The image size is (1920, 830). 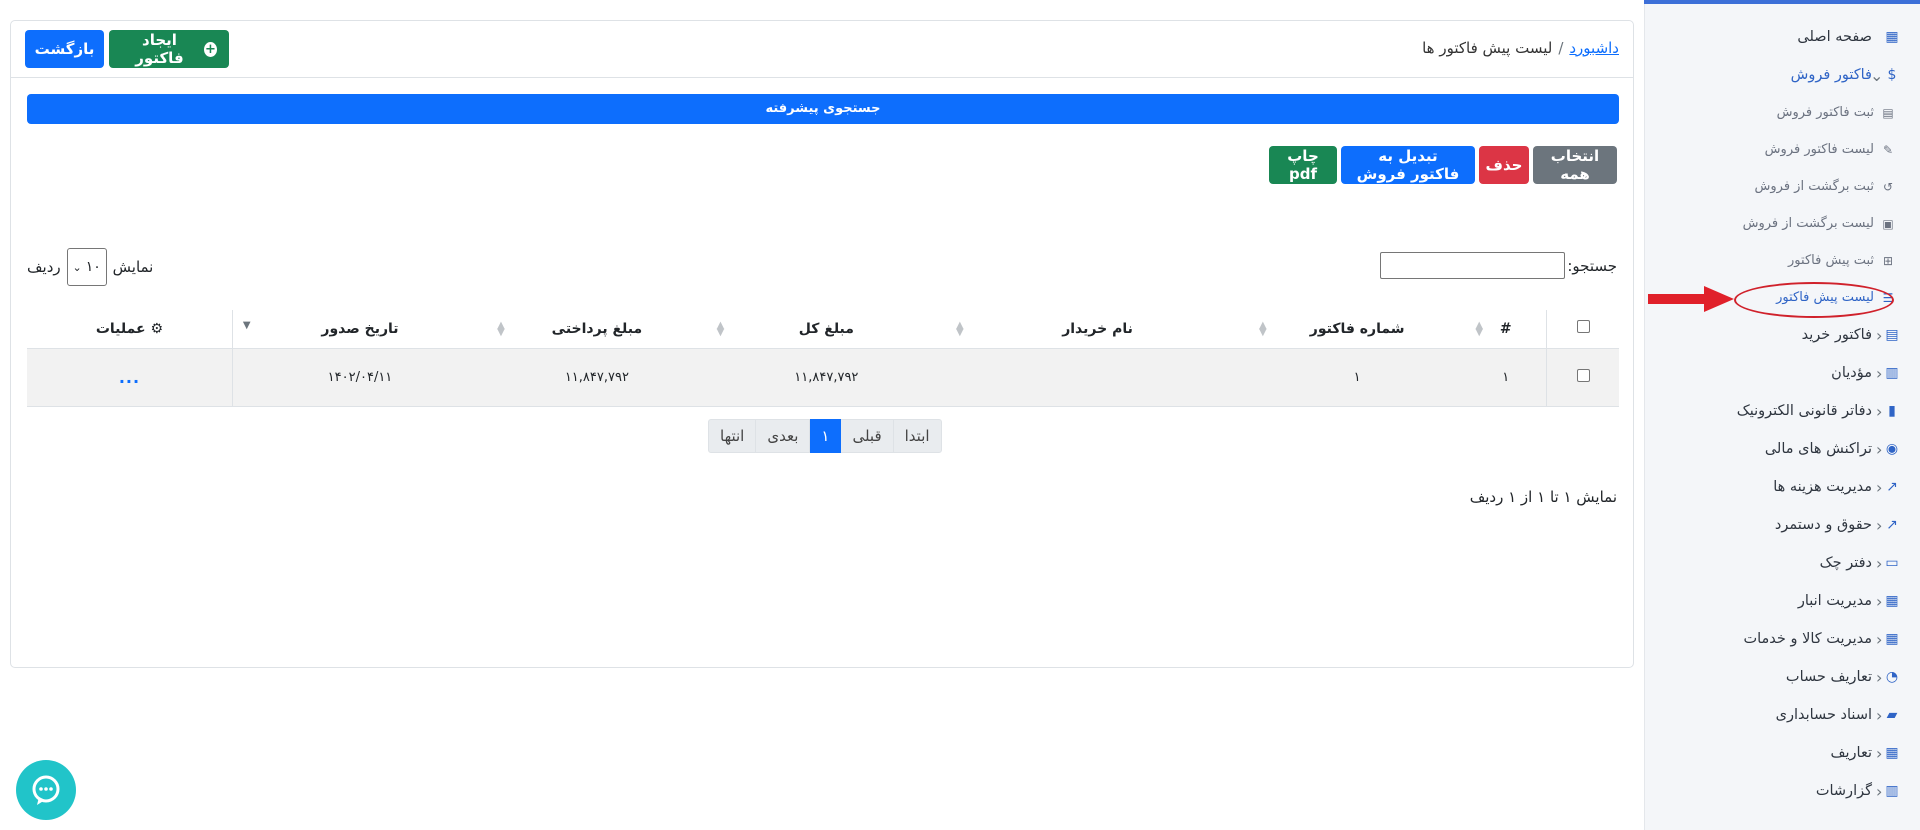 I want to click on sidebar-item-taxpayers: ▥ مؤدیان ‹, so click(x=1782, y=373).